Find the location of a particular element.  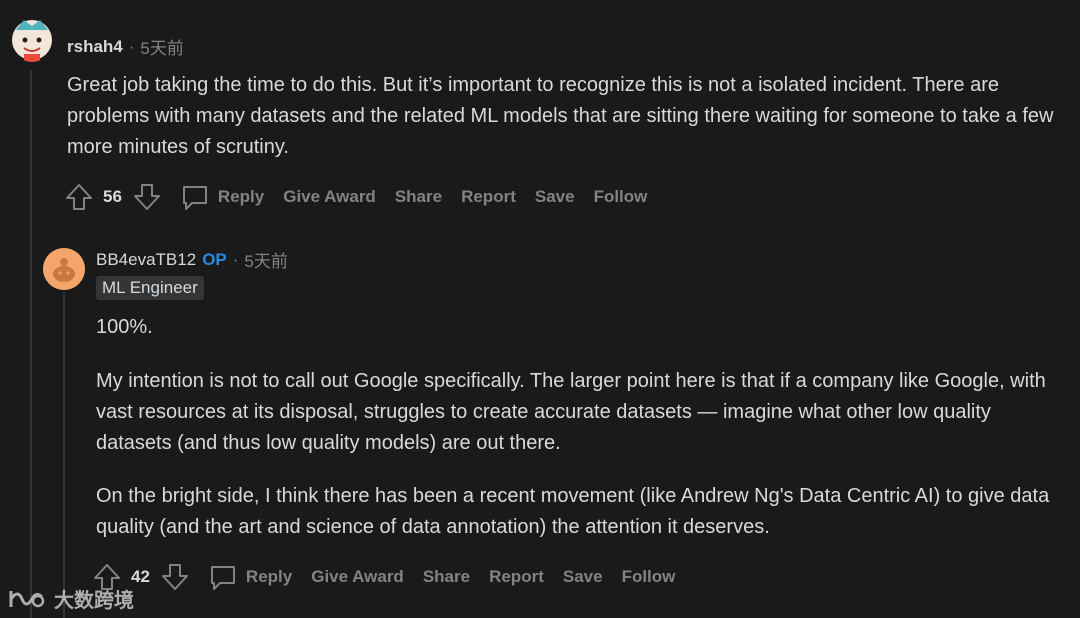

comment-meta: BB4evaTB12 OP · 5天前 is located at coordinates (192, 259).